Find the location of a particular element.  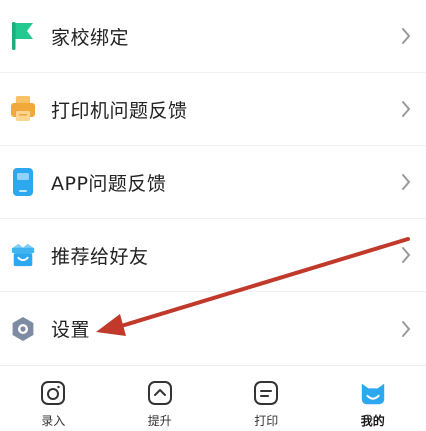

green-flag-icon is located at coordinates (23, 36).